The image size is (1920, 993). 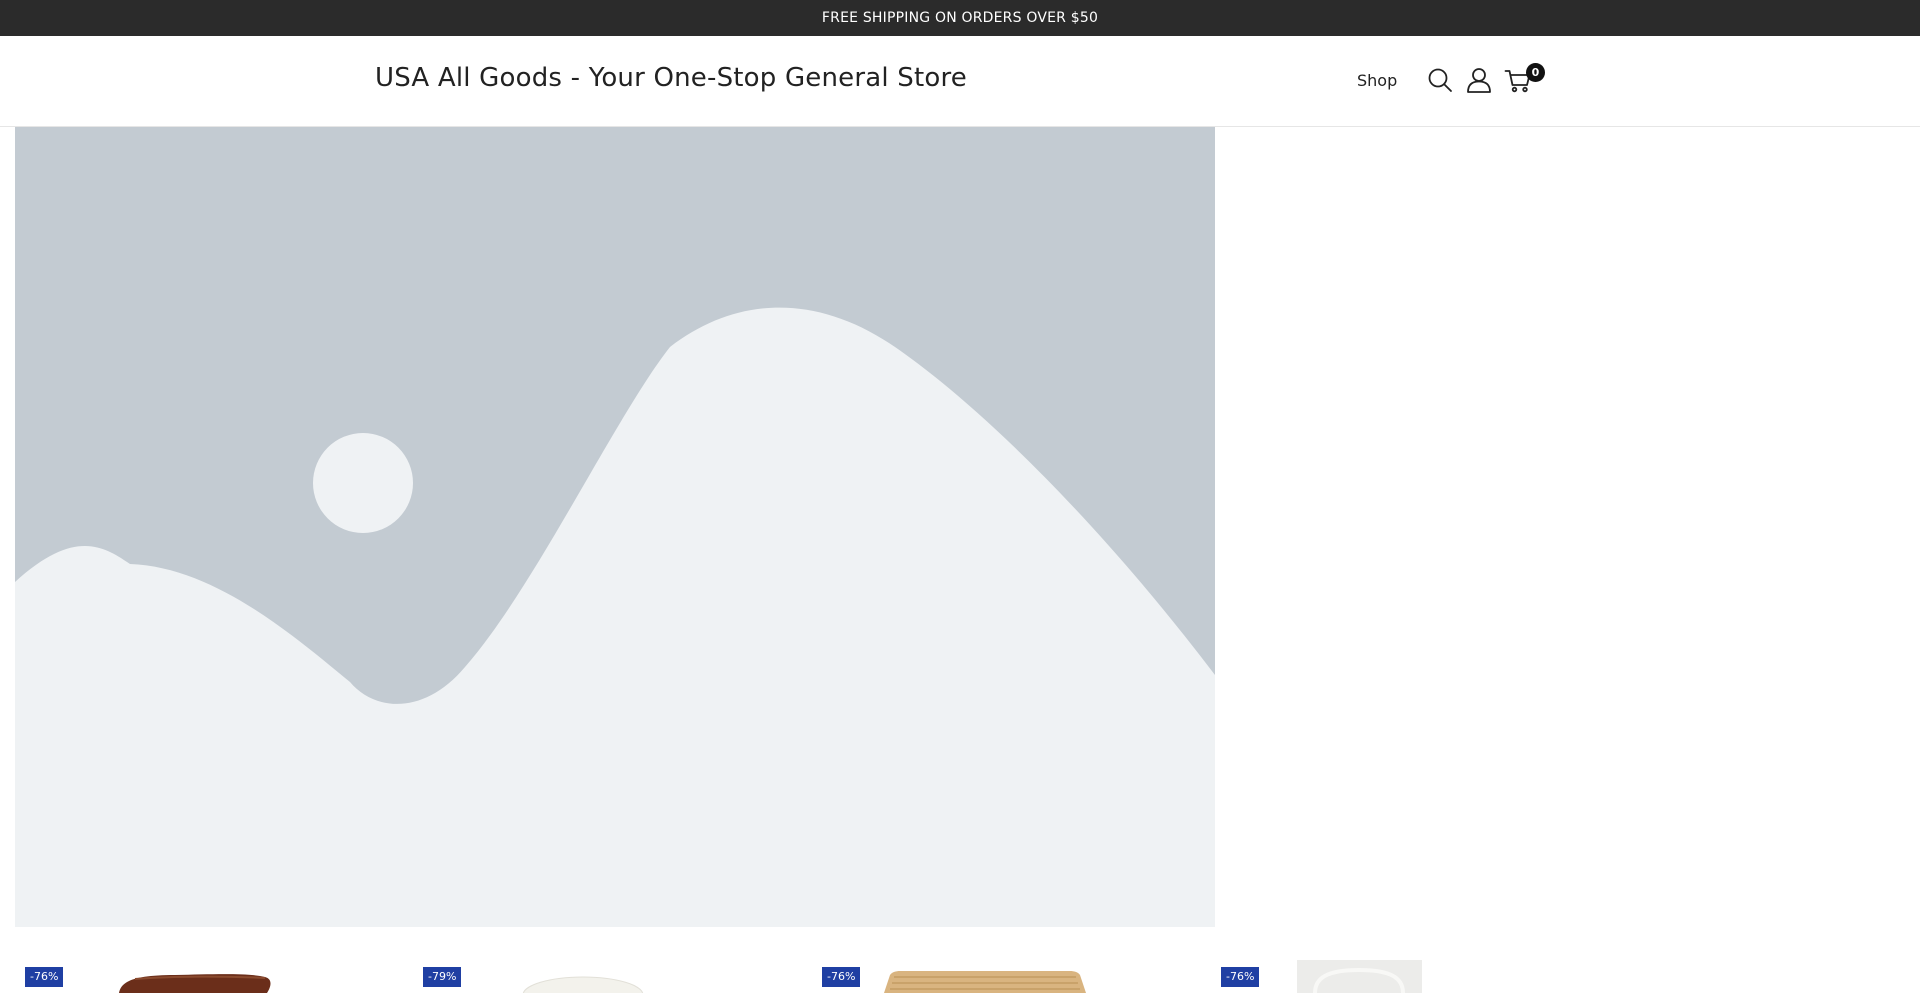 I want to click on brown-wooden-board-image, so click(x=195, y=983).